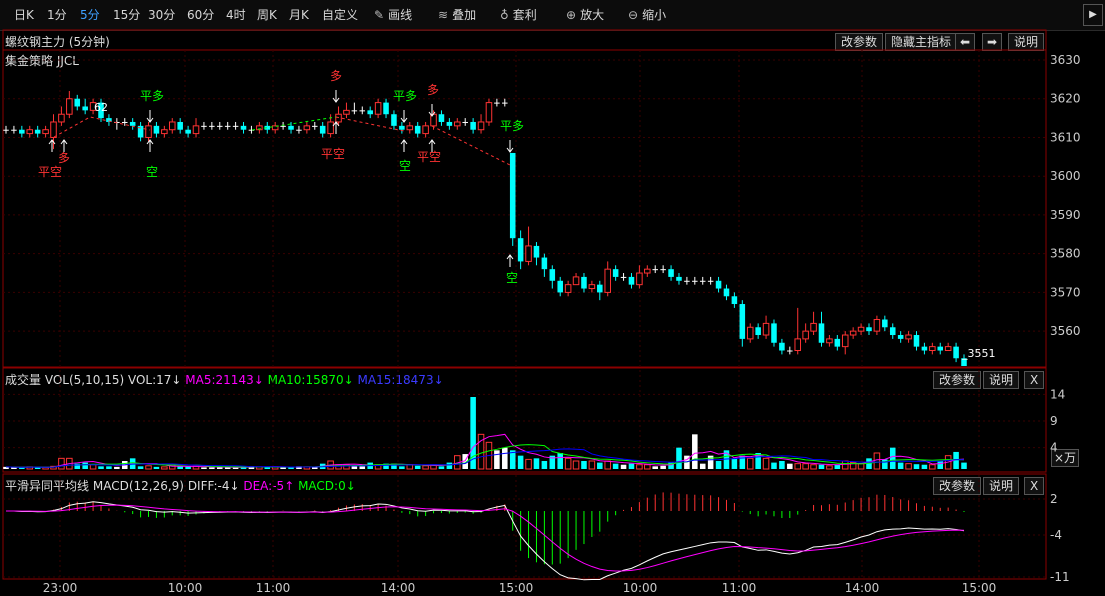 Image resolution: width=1105 pixels, height=596 pixels. What do you see at coordinates (979, 588) in the screenshot?
I see `time-tick-label: 15:00` at bounding box center [979, 588].